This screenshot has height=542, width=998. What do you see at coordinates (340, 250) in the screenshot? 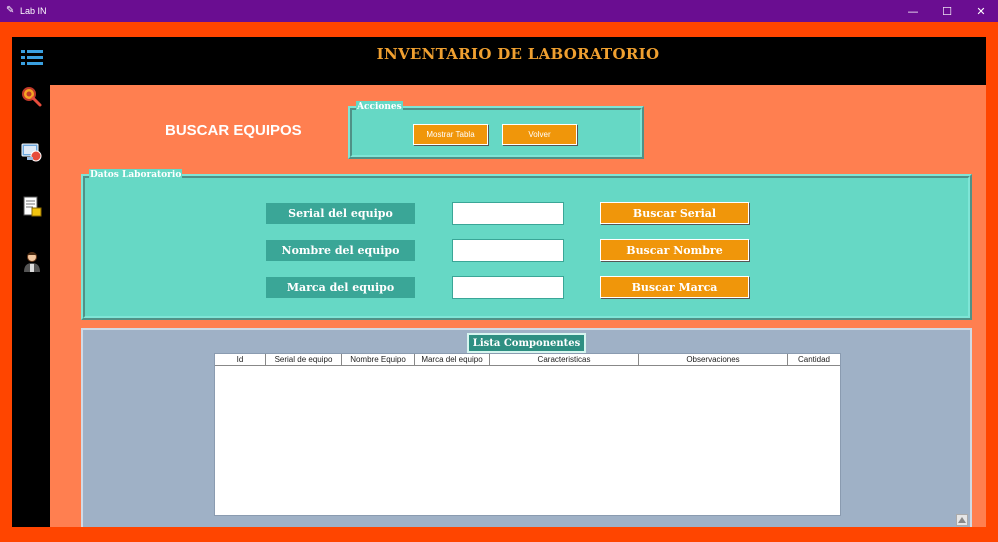
I see `nombre-label: Nombre del equipo` at bounding box center [340, 250].